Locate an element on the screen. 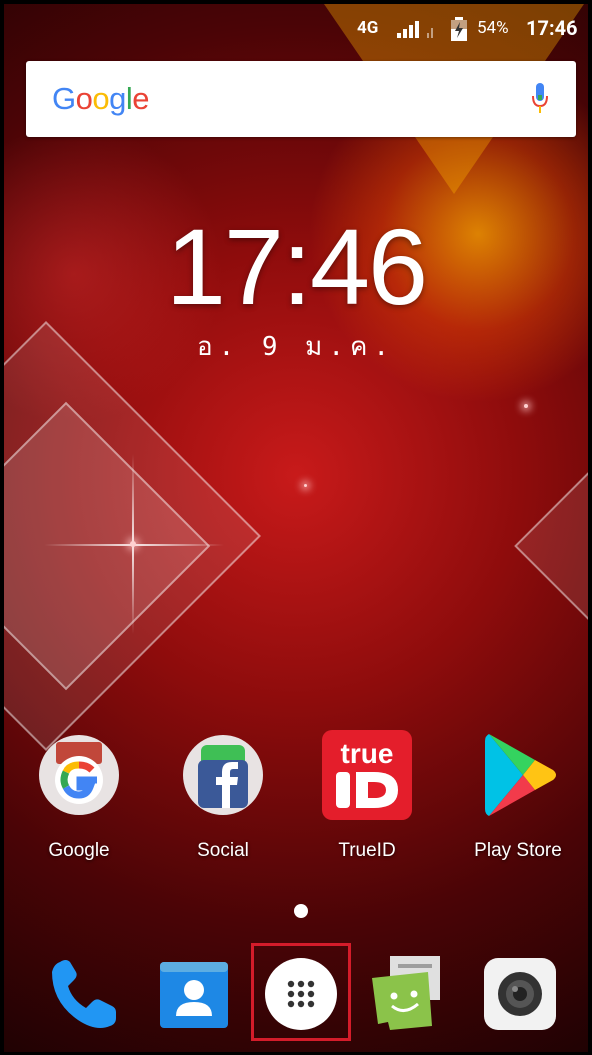 The width and height of the screenshot is (592, 1055). messaging-icon is located at coordinates (406, 993).